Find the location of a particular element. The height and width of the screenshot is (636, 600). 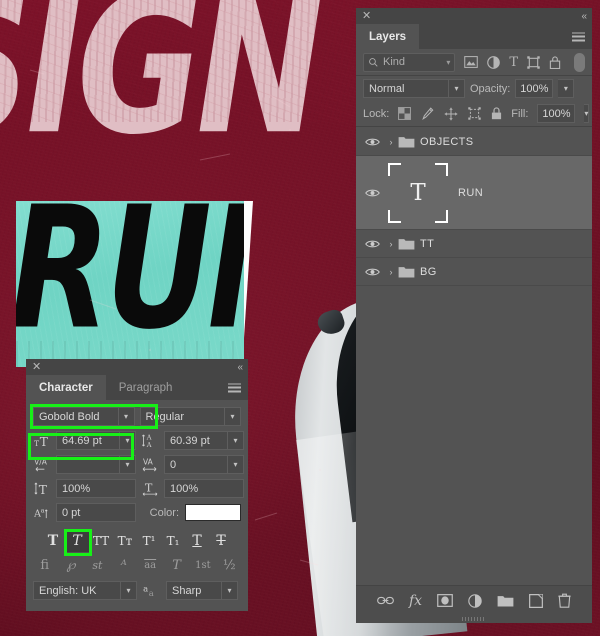

fill-stepper-chevron-down-icon: ▾ is located at coordinates (587, 113).